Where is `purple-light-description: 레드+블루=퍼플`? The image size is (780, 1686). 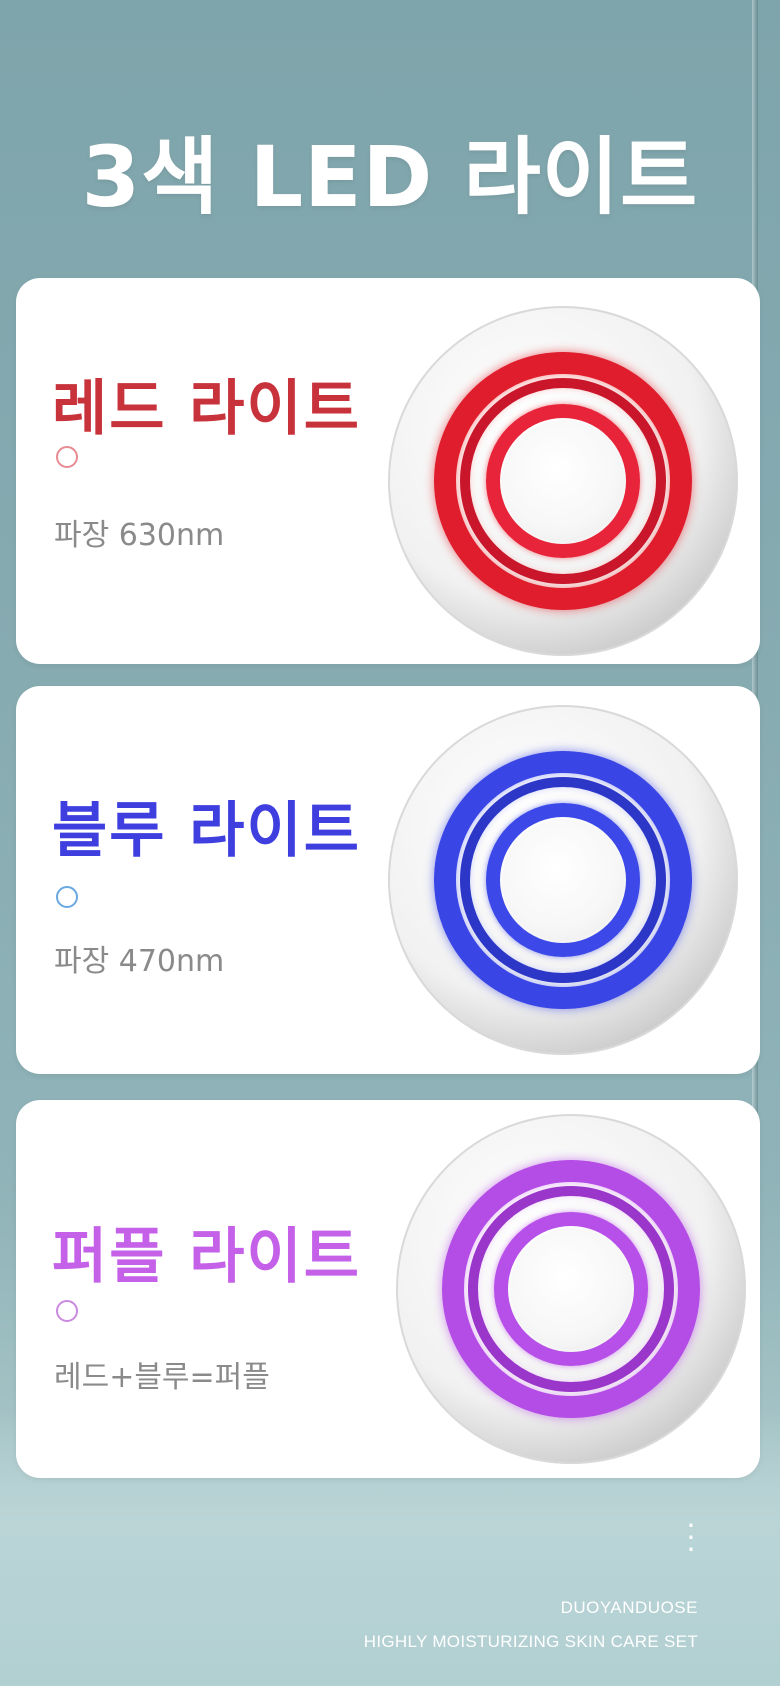 purple-light-description: 레드+블루=퍼플 is located at coordinates (162, 1377).